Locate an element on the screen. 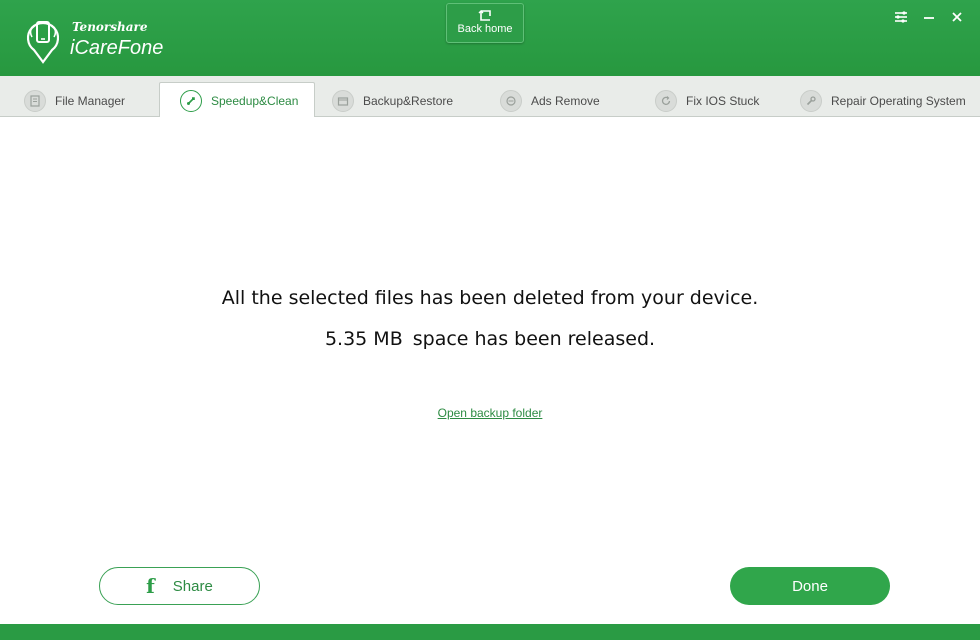  tab-ads-remove: Ads Remove is located at coordinates (550, 100).